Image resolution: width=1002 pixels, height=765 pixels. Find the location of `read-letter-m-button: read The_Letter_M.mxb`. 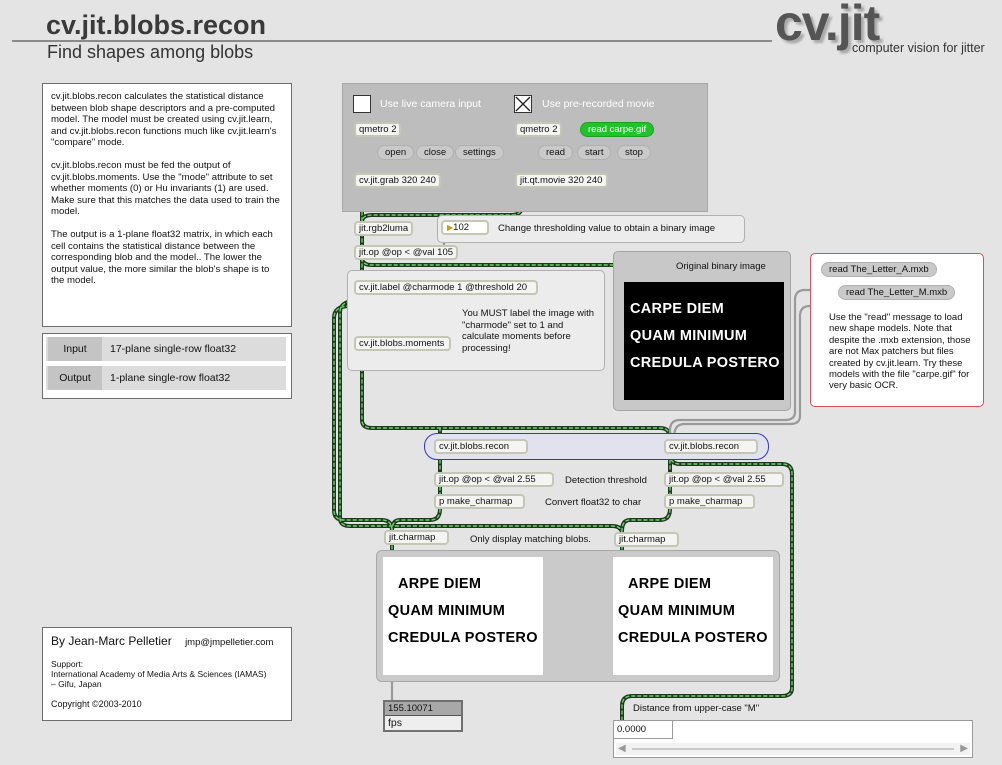

read-letter-m-button: read The_Letter_M.mxb is located at coordinates (897, 292).